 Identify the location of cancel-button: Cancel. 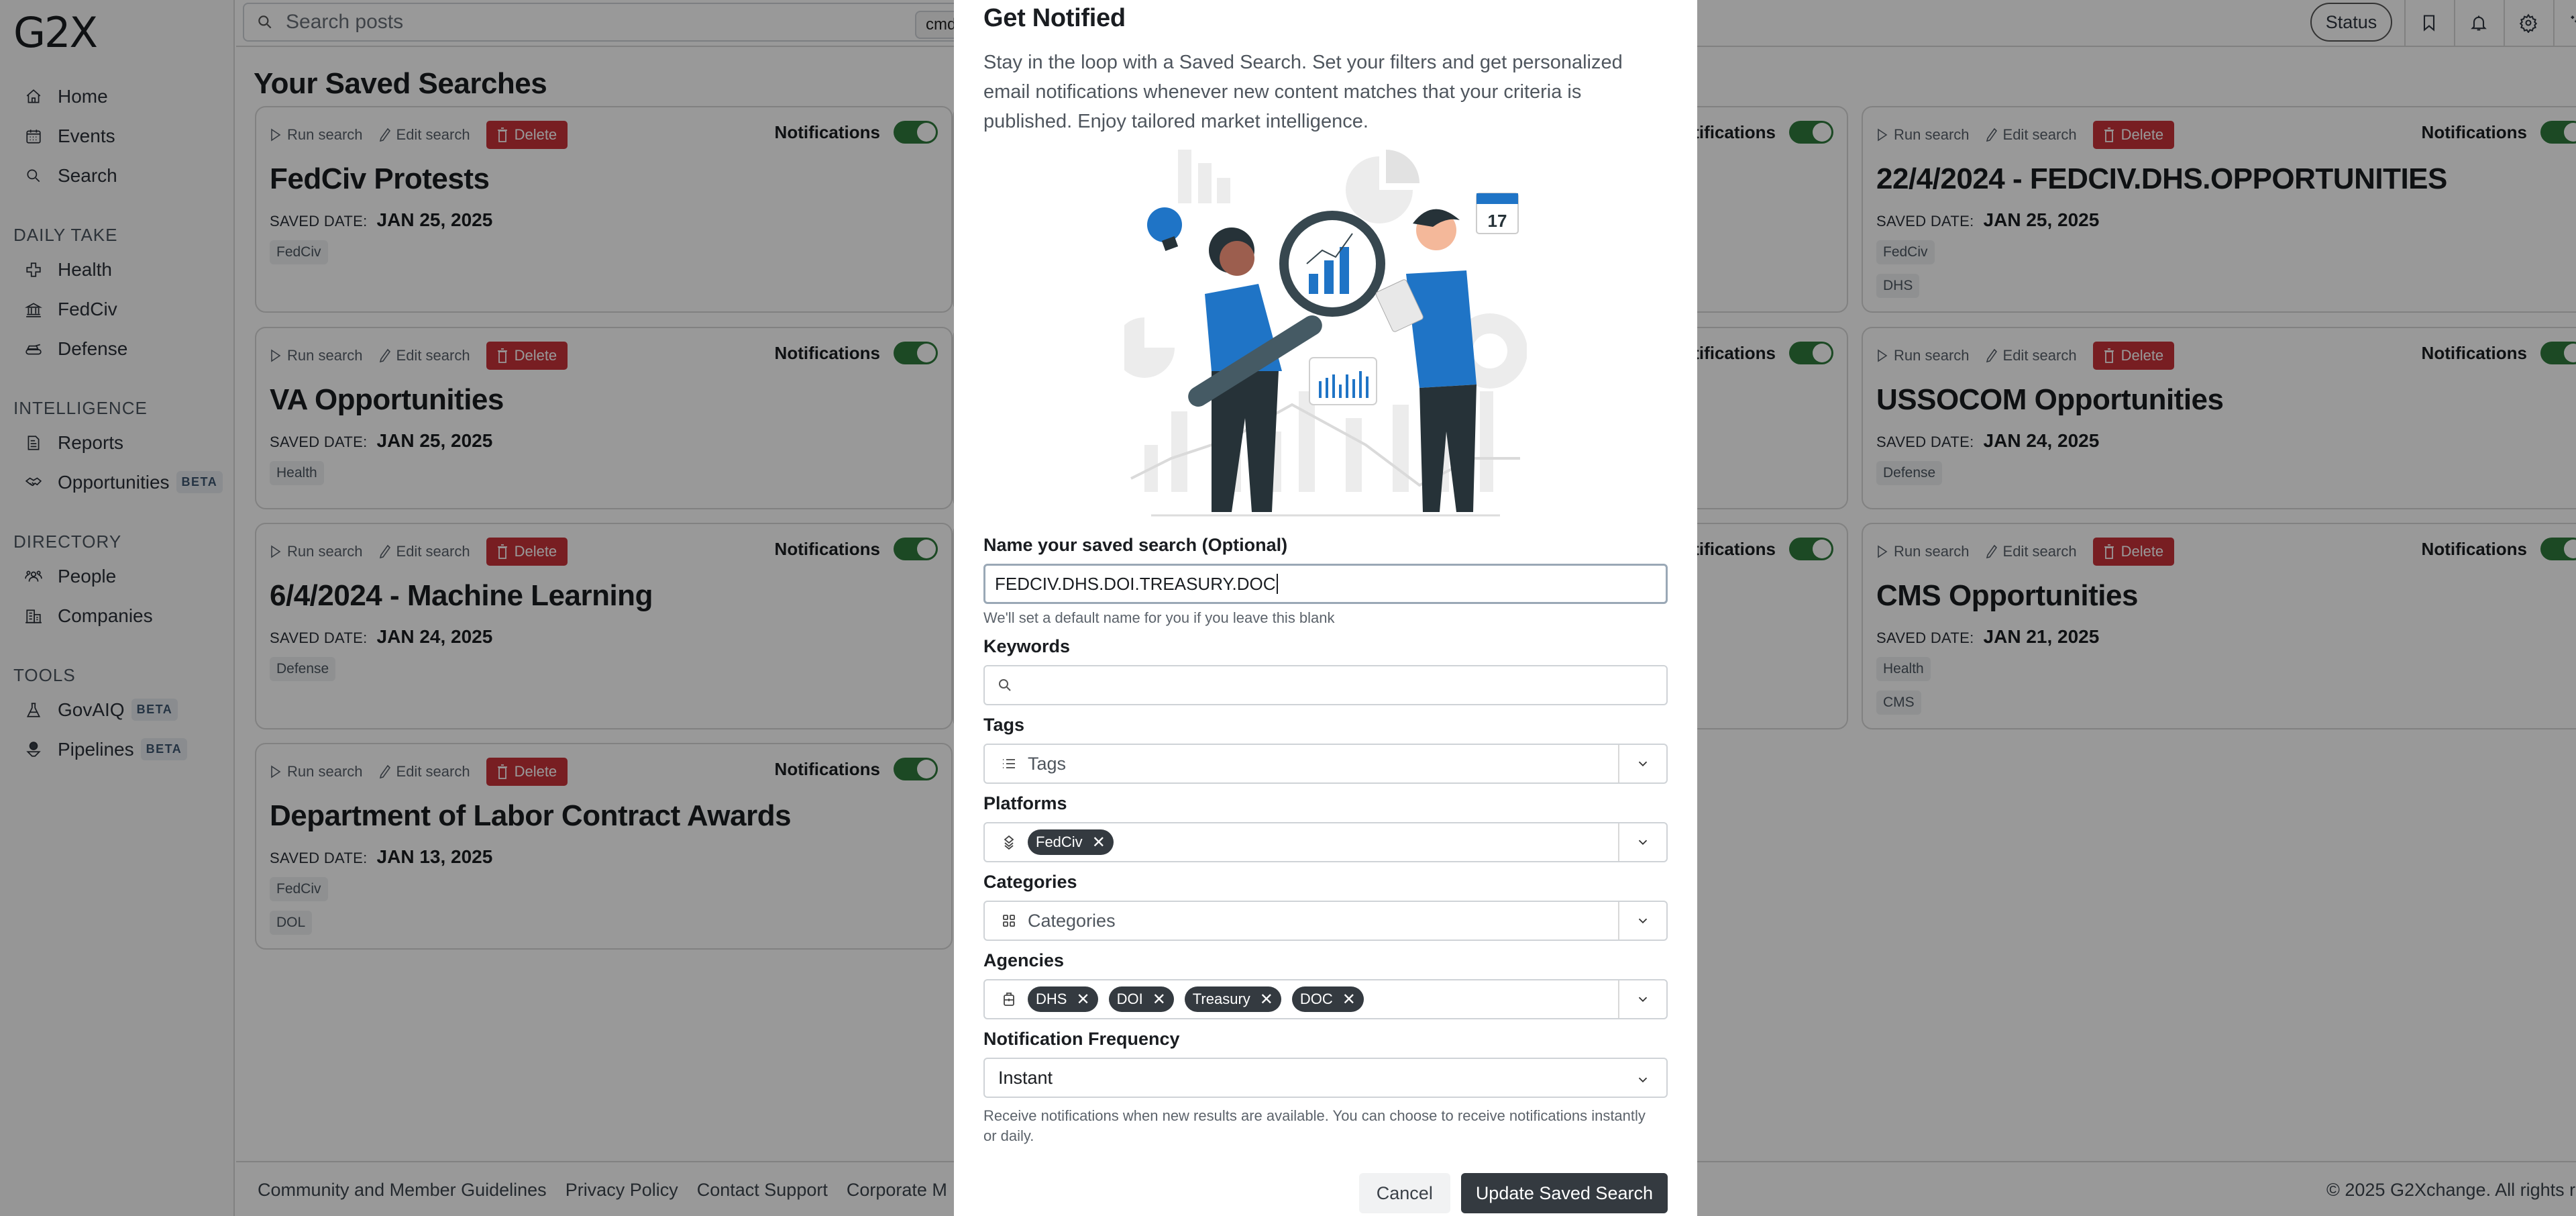
(1404, 1193).